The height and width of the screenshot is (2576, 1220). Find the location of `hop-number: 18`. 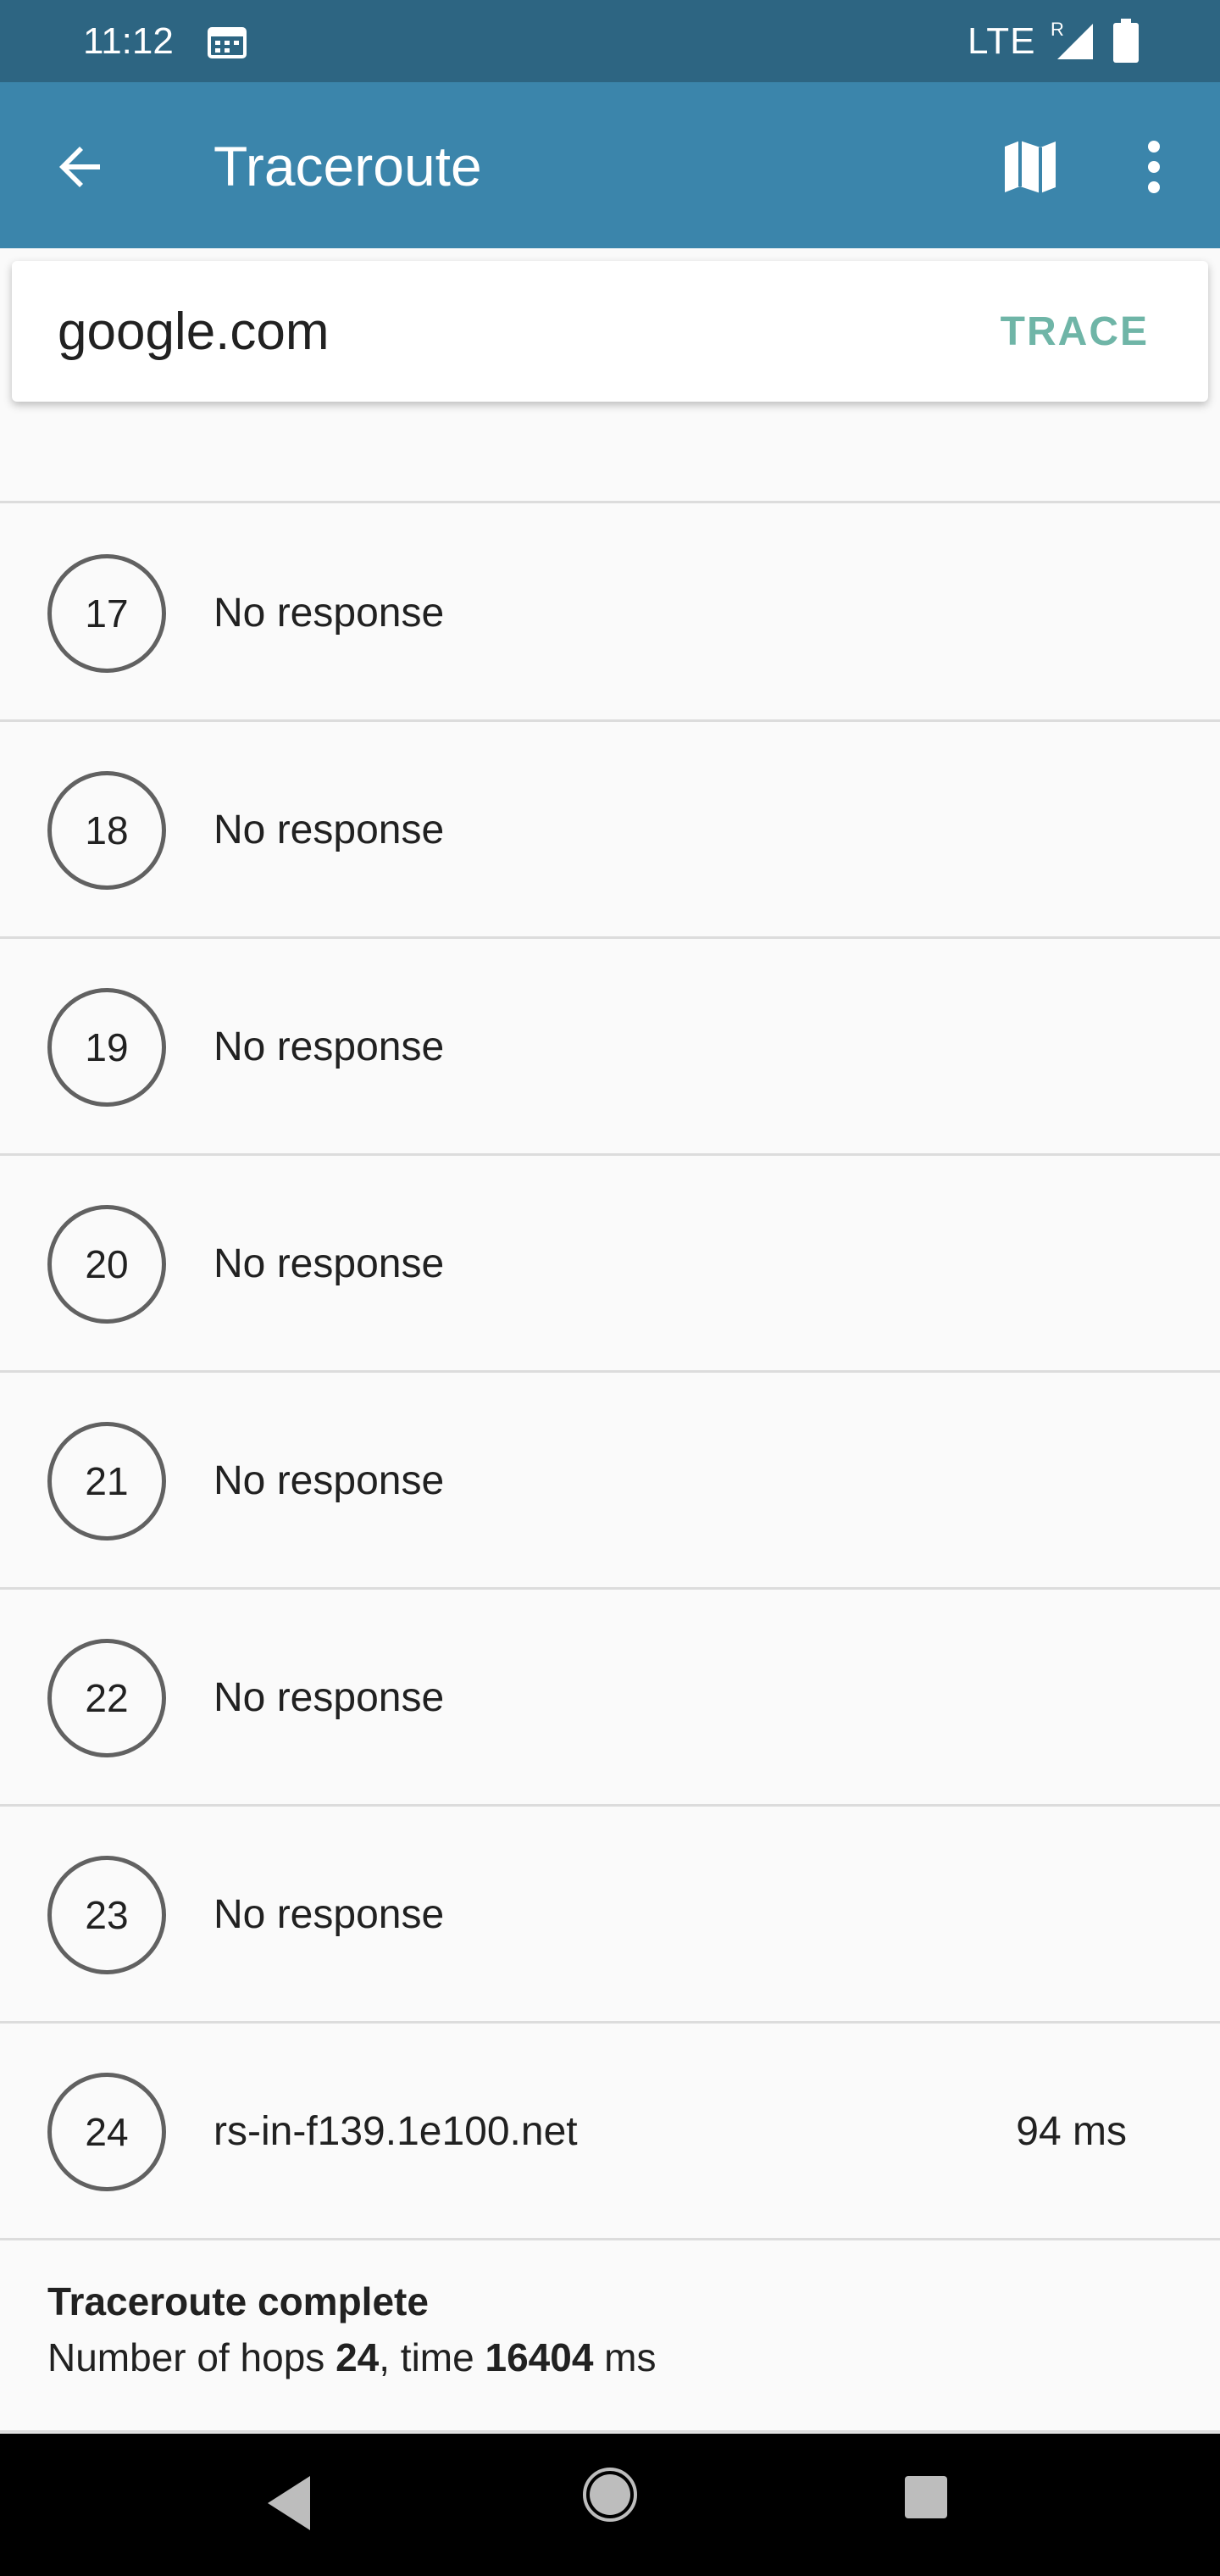

hop-number: 18 is located at coordinates (106, 830).